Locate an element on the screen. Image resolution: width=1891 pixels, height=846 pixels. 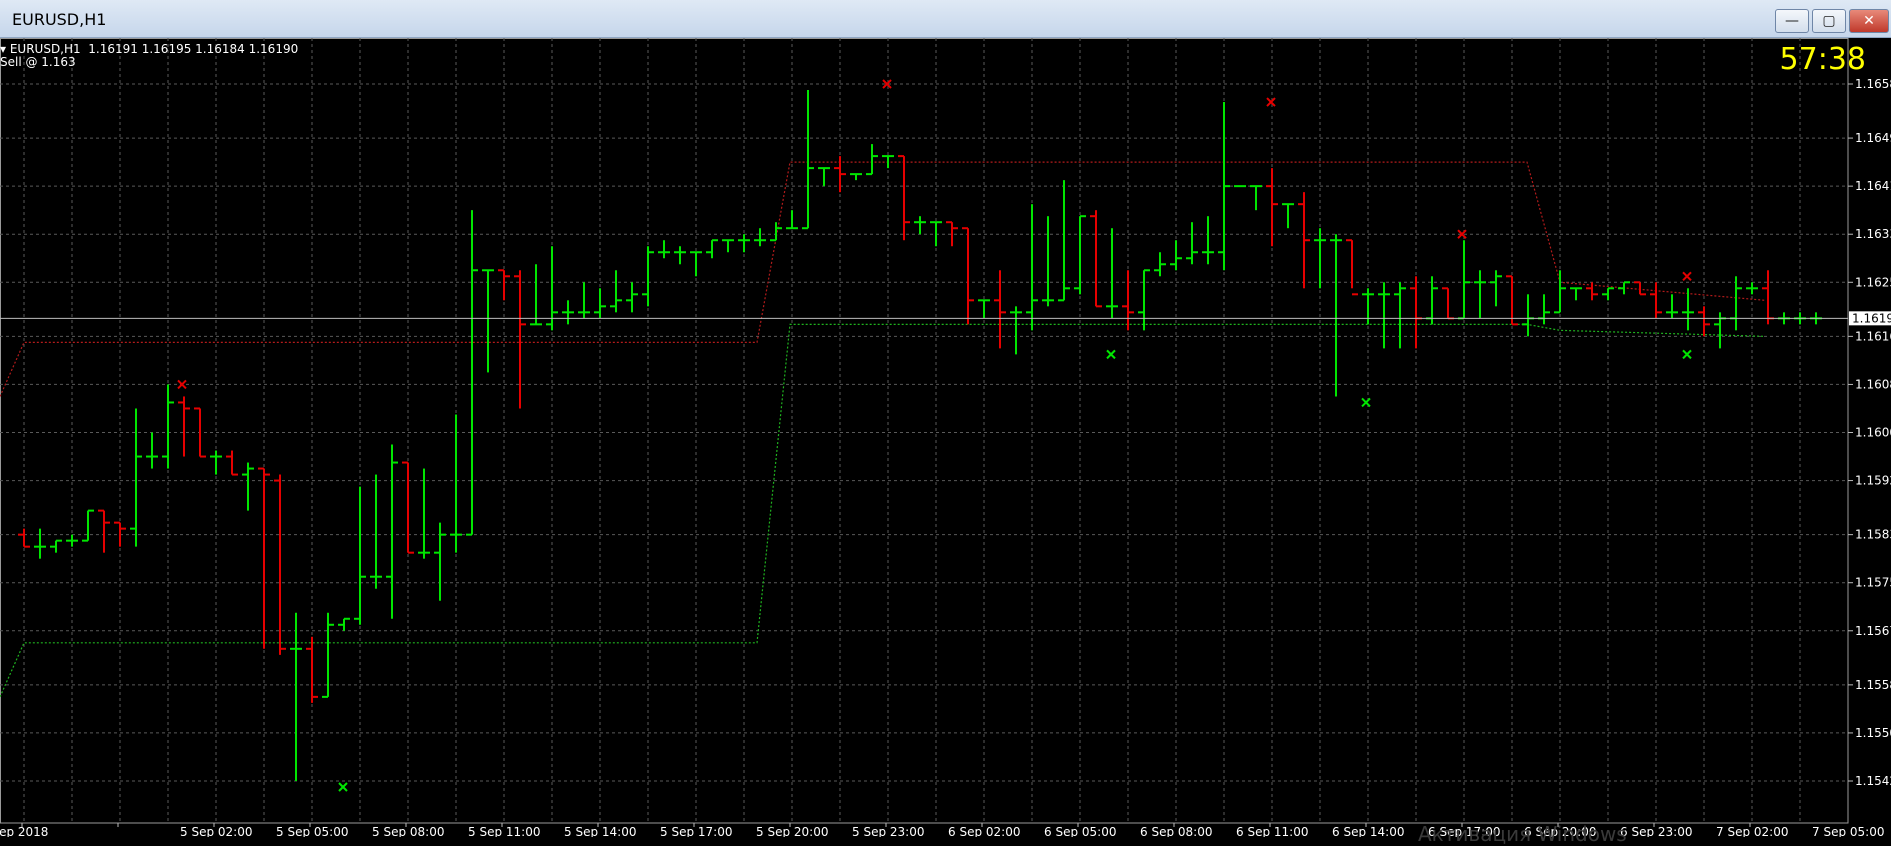
x-tick-label: 5 Sep 02:00 is located at coordinates (216, 831).